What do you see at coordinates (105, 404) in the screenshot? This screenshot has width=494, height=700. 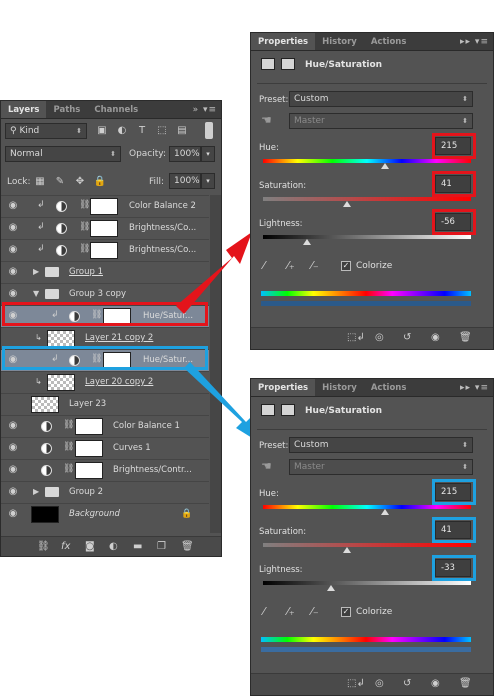 I see `layer-row-layer-23: Layer 23` at bounding box center [105, 404].